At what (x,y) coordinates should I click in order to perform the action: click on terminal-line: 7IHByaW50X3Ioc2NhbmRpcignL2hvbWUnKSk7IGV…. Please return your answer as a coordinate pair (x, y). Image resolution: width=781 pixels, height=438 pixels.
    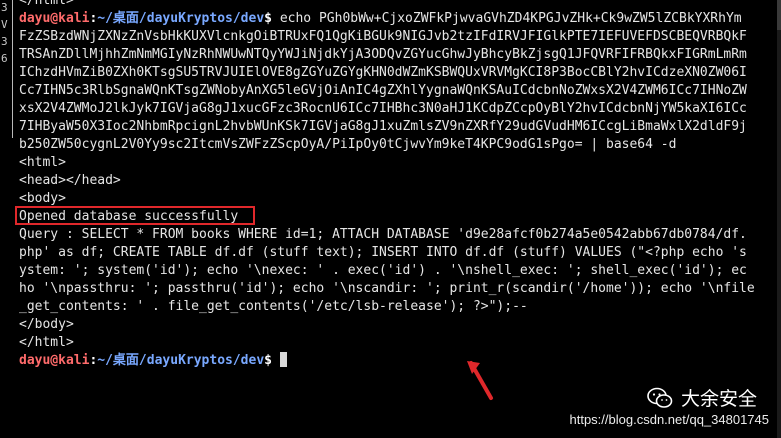
    Looking at the image, I should click on (383, 126).